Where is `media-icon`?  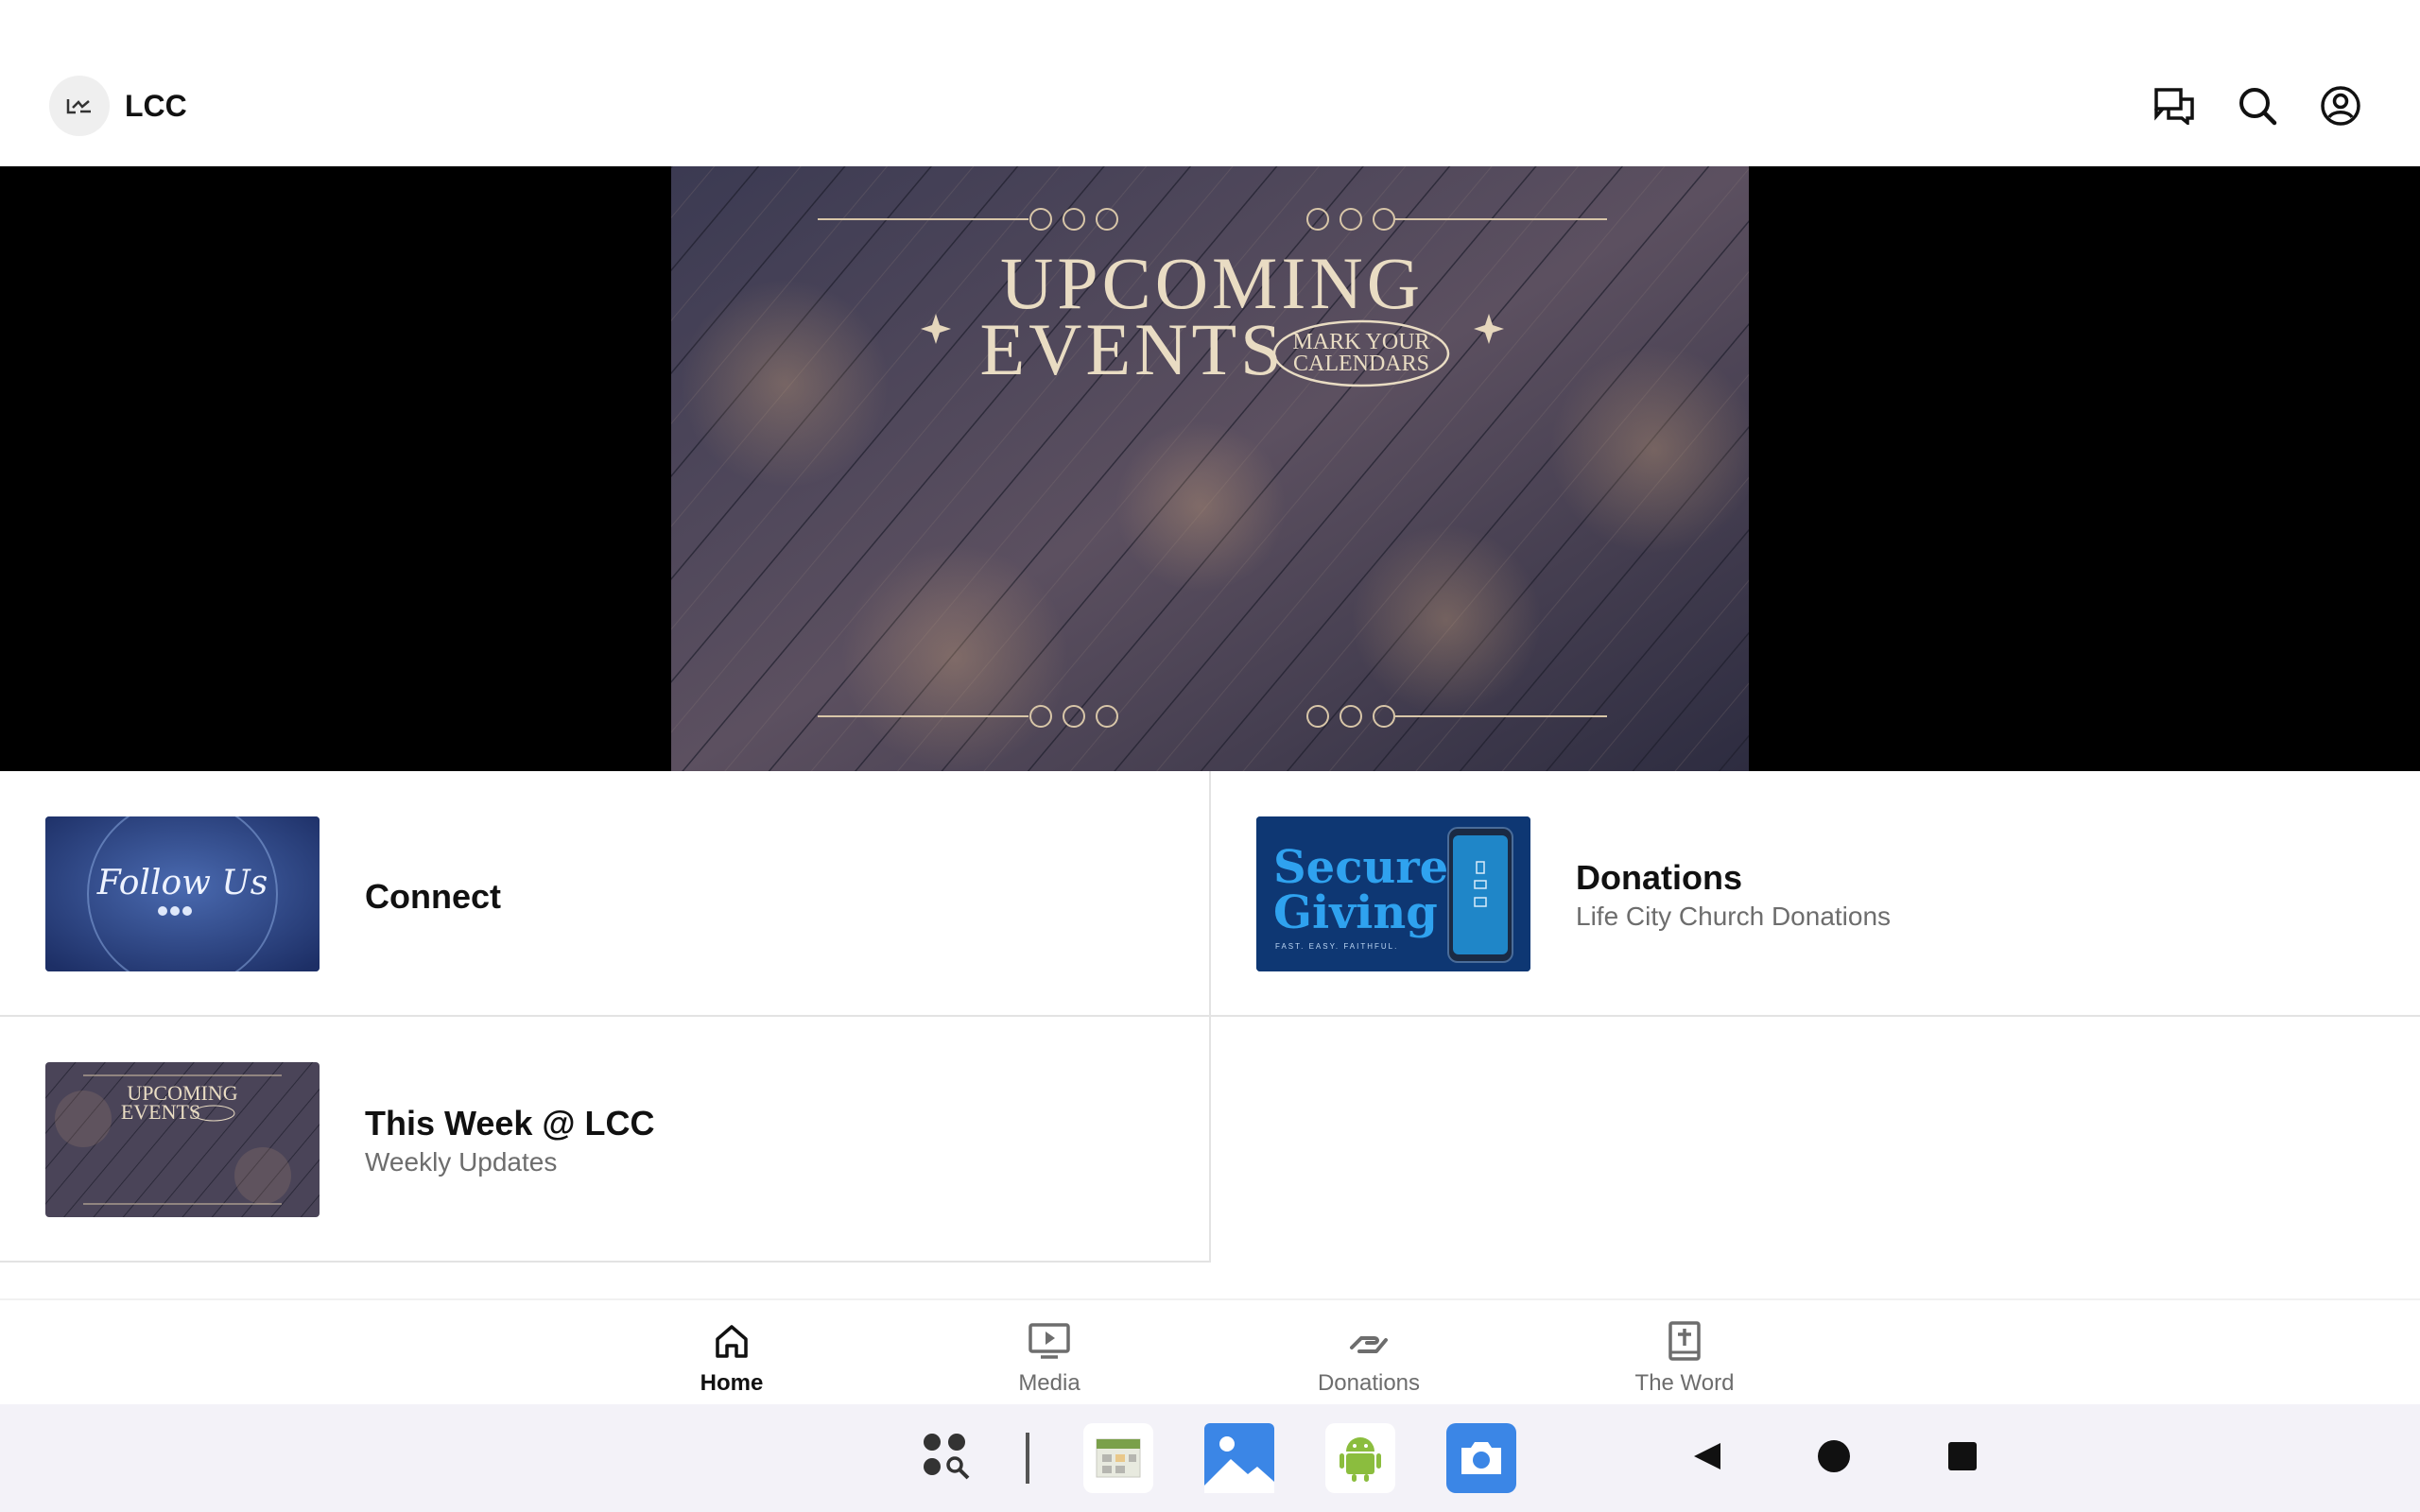 media-icon is located at coordinates (1049, 1341).